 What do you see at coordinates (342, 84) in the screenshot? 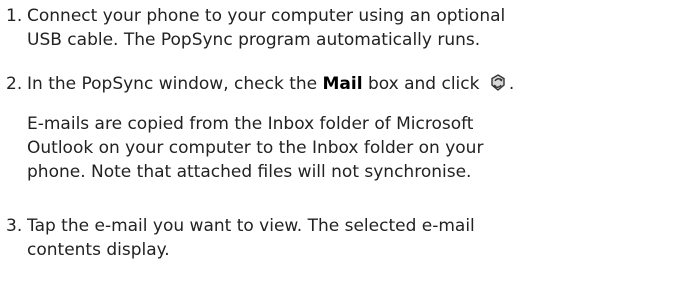
I see `mail-label: Mail` at bounding box center [342, 84].